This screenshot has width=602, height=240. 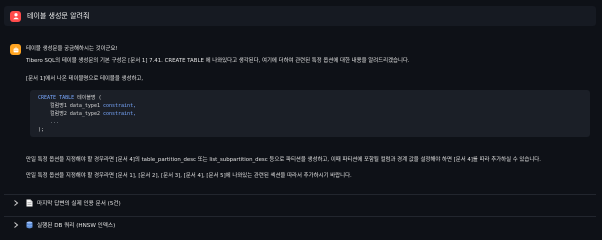 I want to click on expander-db-query: 실행된 DB 쿼리 (HNSW 인덱스), so click(x=300, y=224).